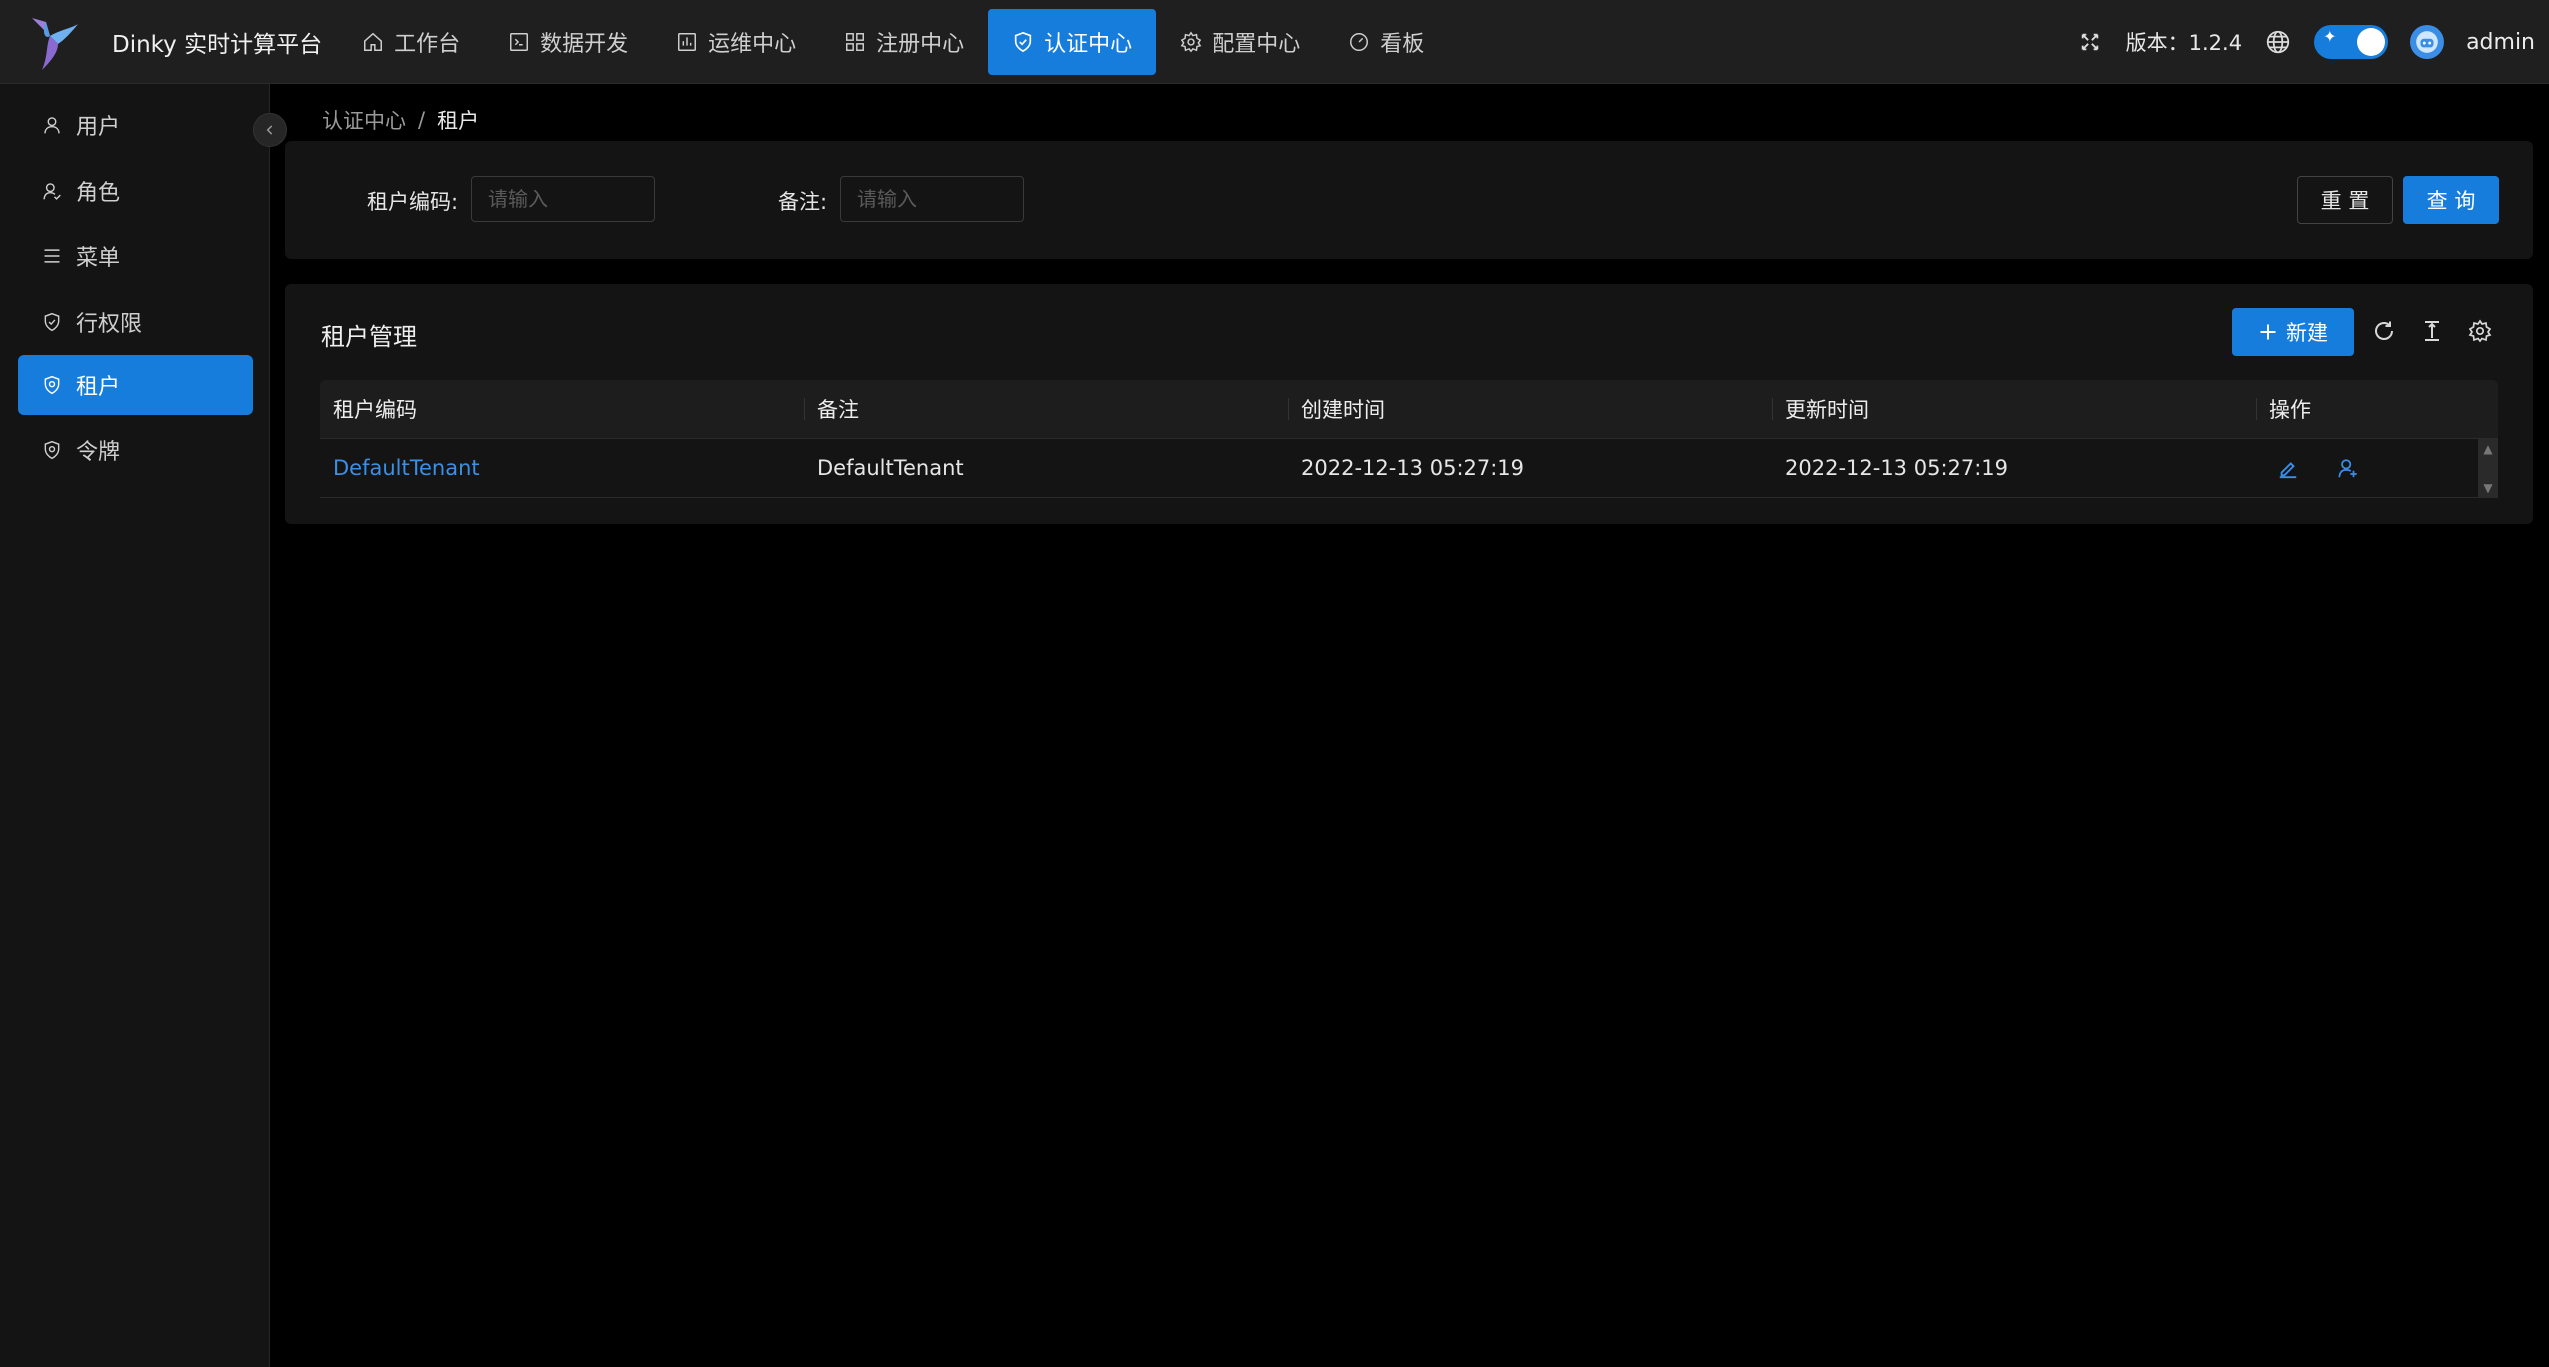  Describe the element at coordinates (2377, 409) in the screenshot. I see `column-header-actions: 操作` at that location.